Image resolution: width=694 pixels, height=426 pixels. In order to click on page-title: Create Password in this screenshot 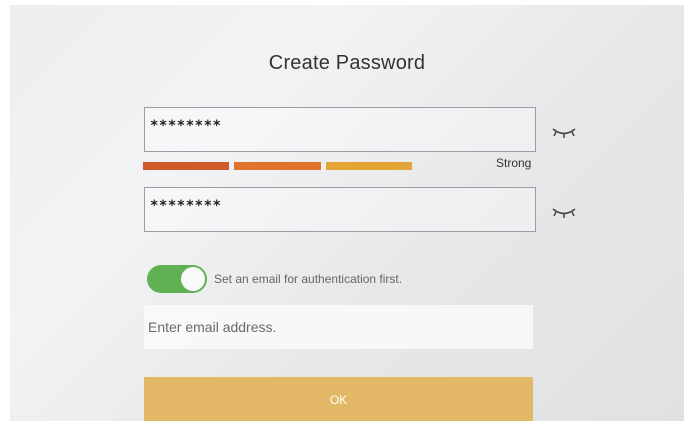, I will do `click(347, 63)`.